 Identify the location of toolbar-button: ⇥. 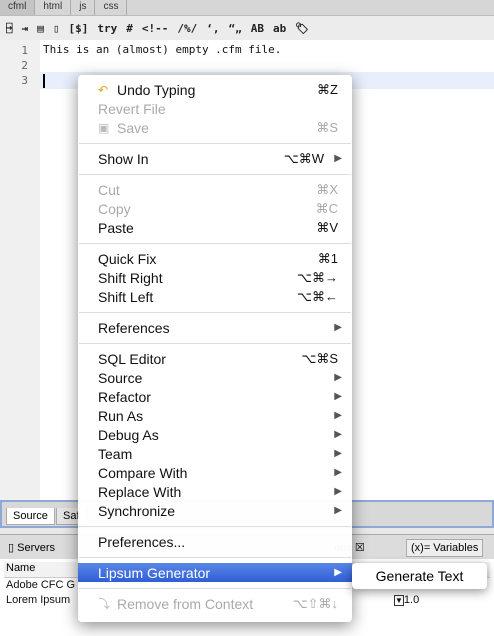
(25, 28).